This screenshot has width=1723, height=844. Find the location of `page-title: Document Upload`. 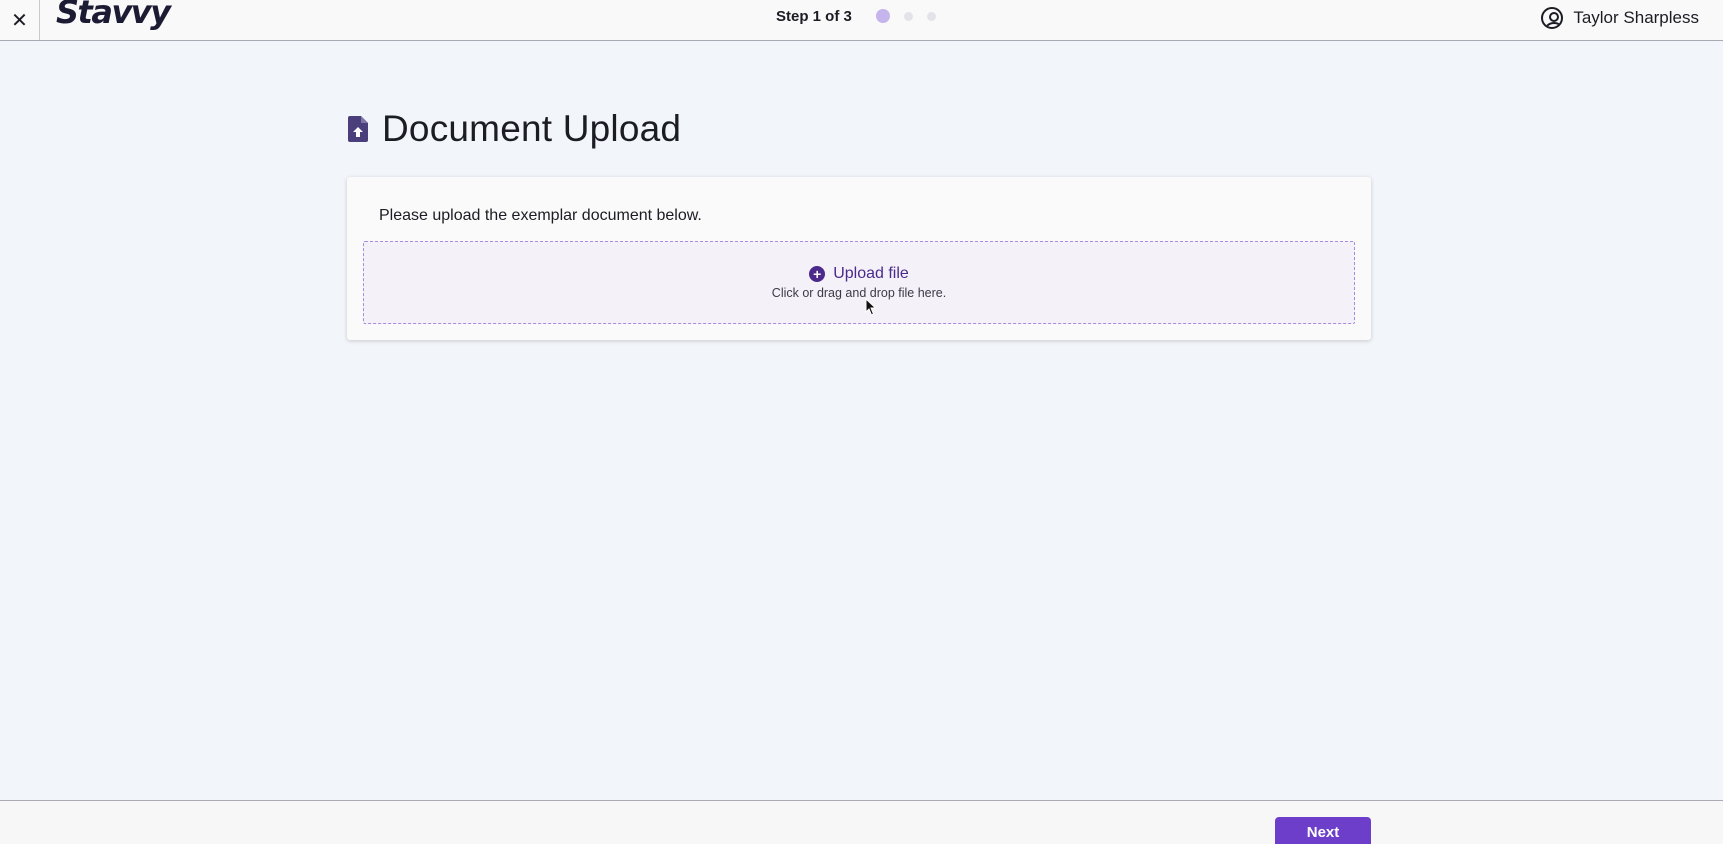

page-title: Document Upload is located at coordinates (532, 128).